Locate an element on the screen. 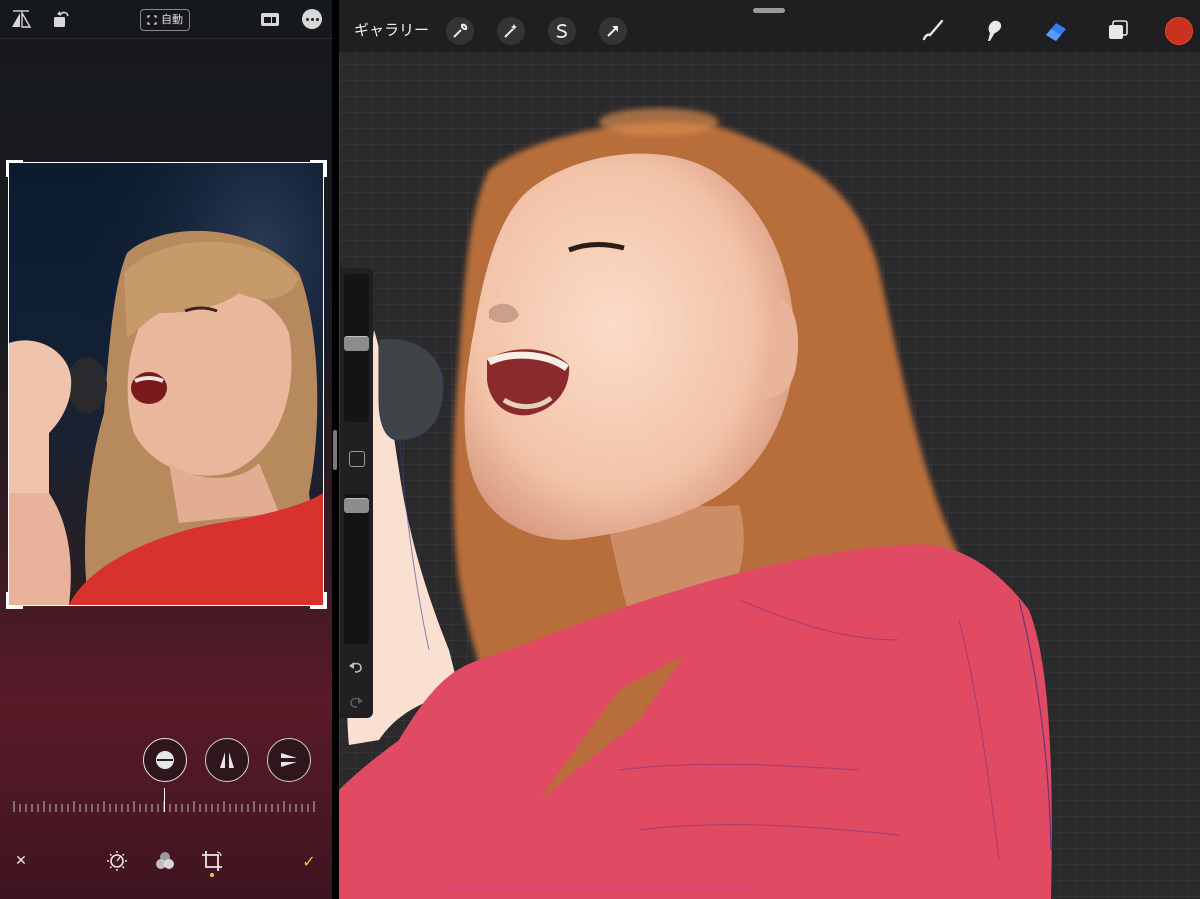  reference-photo is located at coordinates (166, 384).